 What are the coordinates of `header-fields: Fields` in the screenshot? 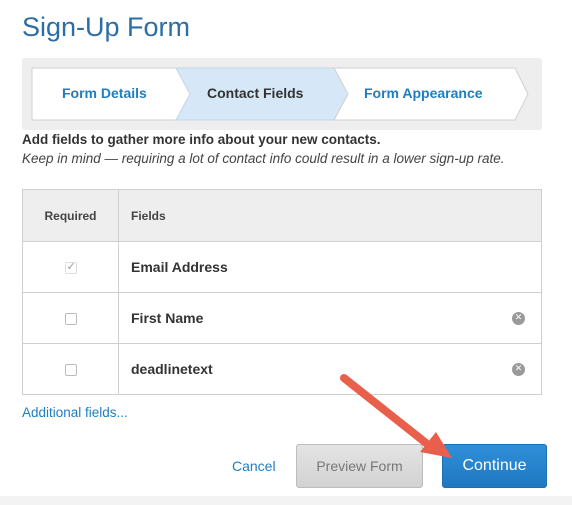 It's located at (330, 215).